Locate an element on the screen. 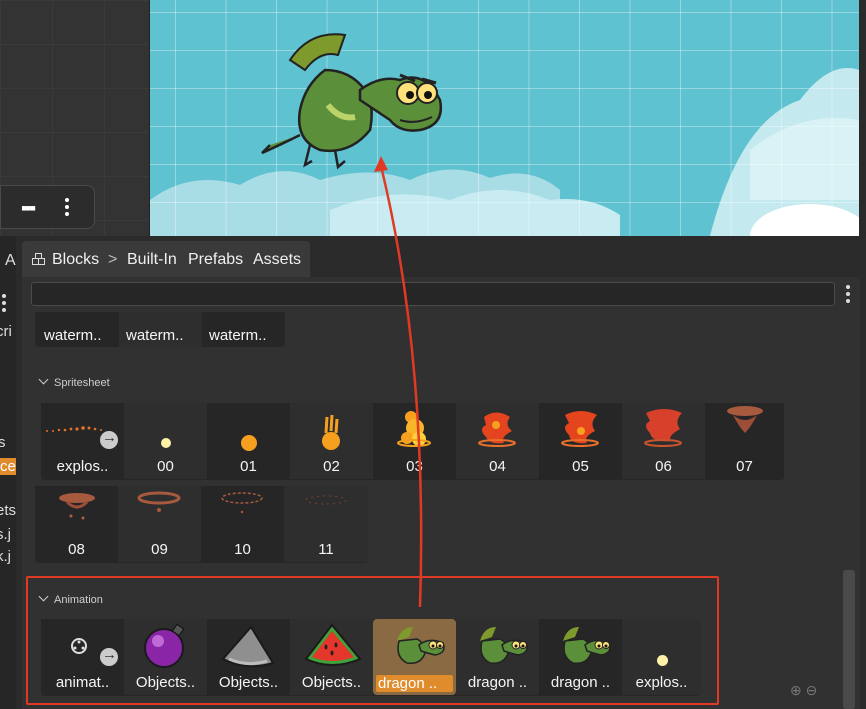  spritesheet-tile: 08 is located at coordinates (76, 524).